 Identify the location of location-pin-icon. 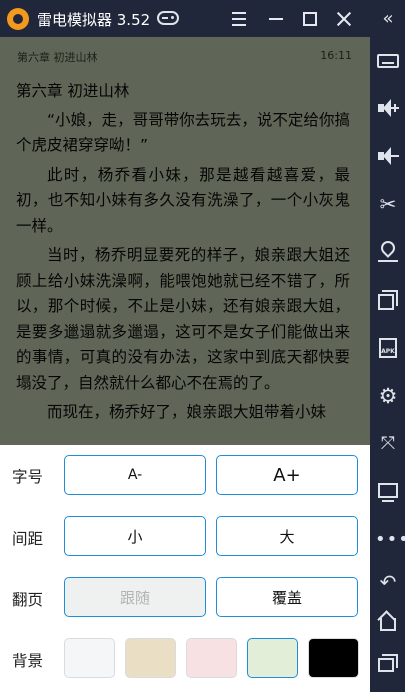
(388, 251).